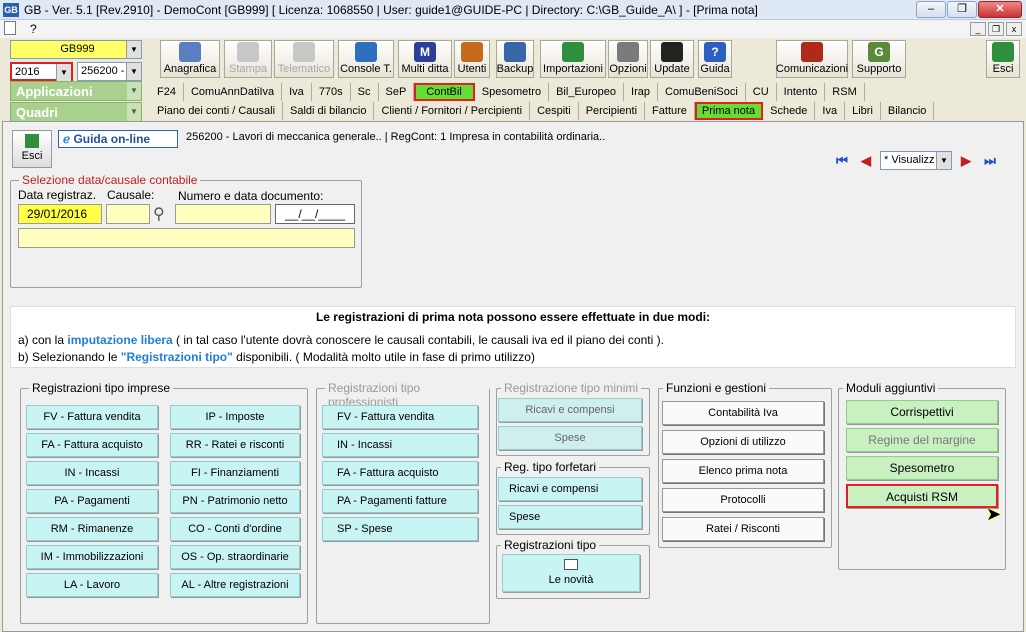  Describe the element at coordinates (863, 111) in the screenshot. I see `quadri-tab-libri: Libri` at that location.